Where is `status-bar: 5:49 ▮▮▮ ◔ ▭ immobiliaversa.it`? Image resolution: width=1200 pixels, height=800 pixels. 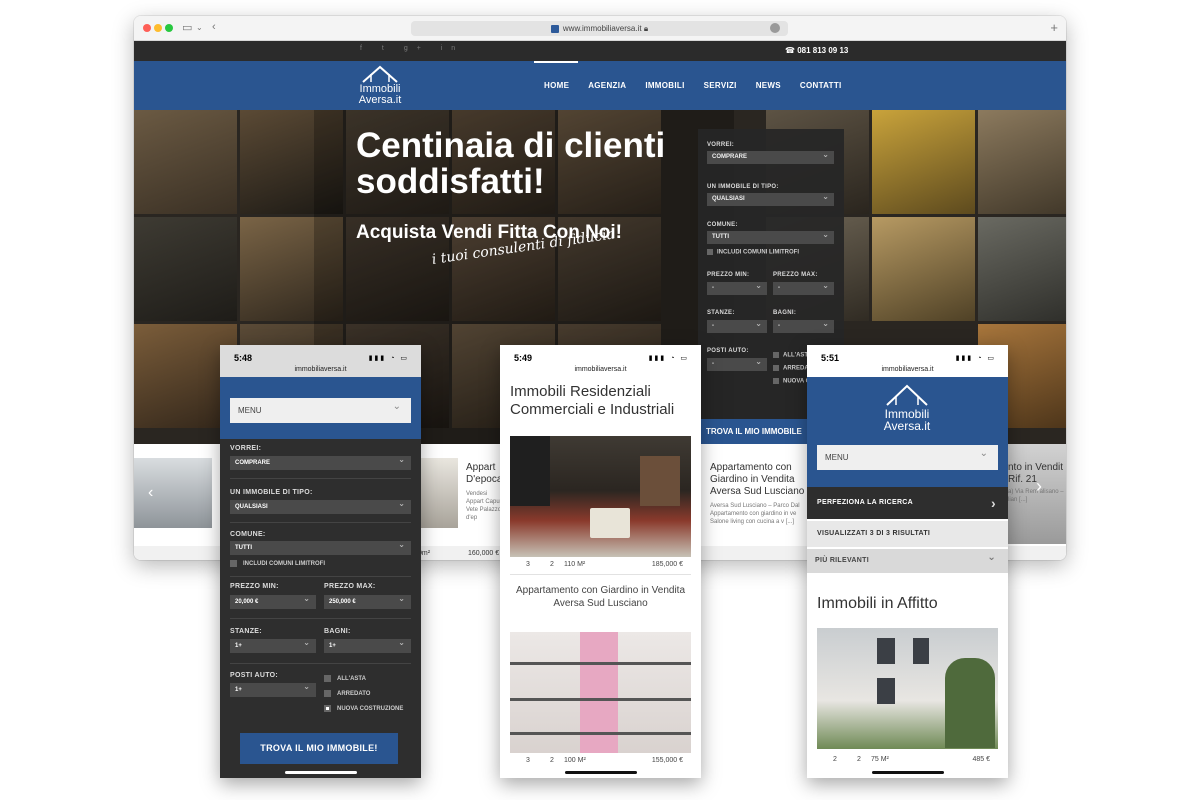 status-bar: 5:49 ▮▮▮ ◔ ▭ immobiliaversa.it is located at coordinates (600, 361).